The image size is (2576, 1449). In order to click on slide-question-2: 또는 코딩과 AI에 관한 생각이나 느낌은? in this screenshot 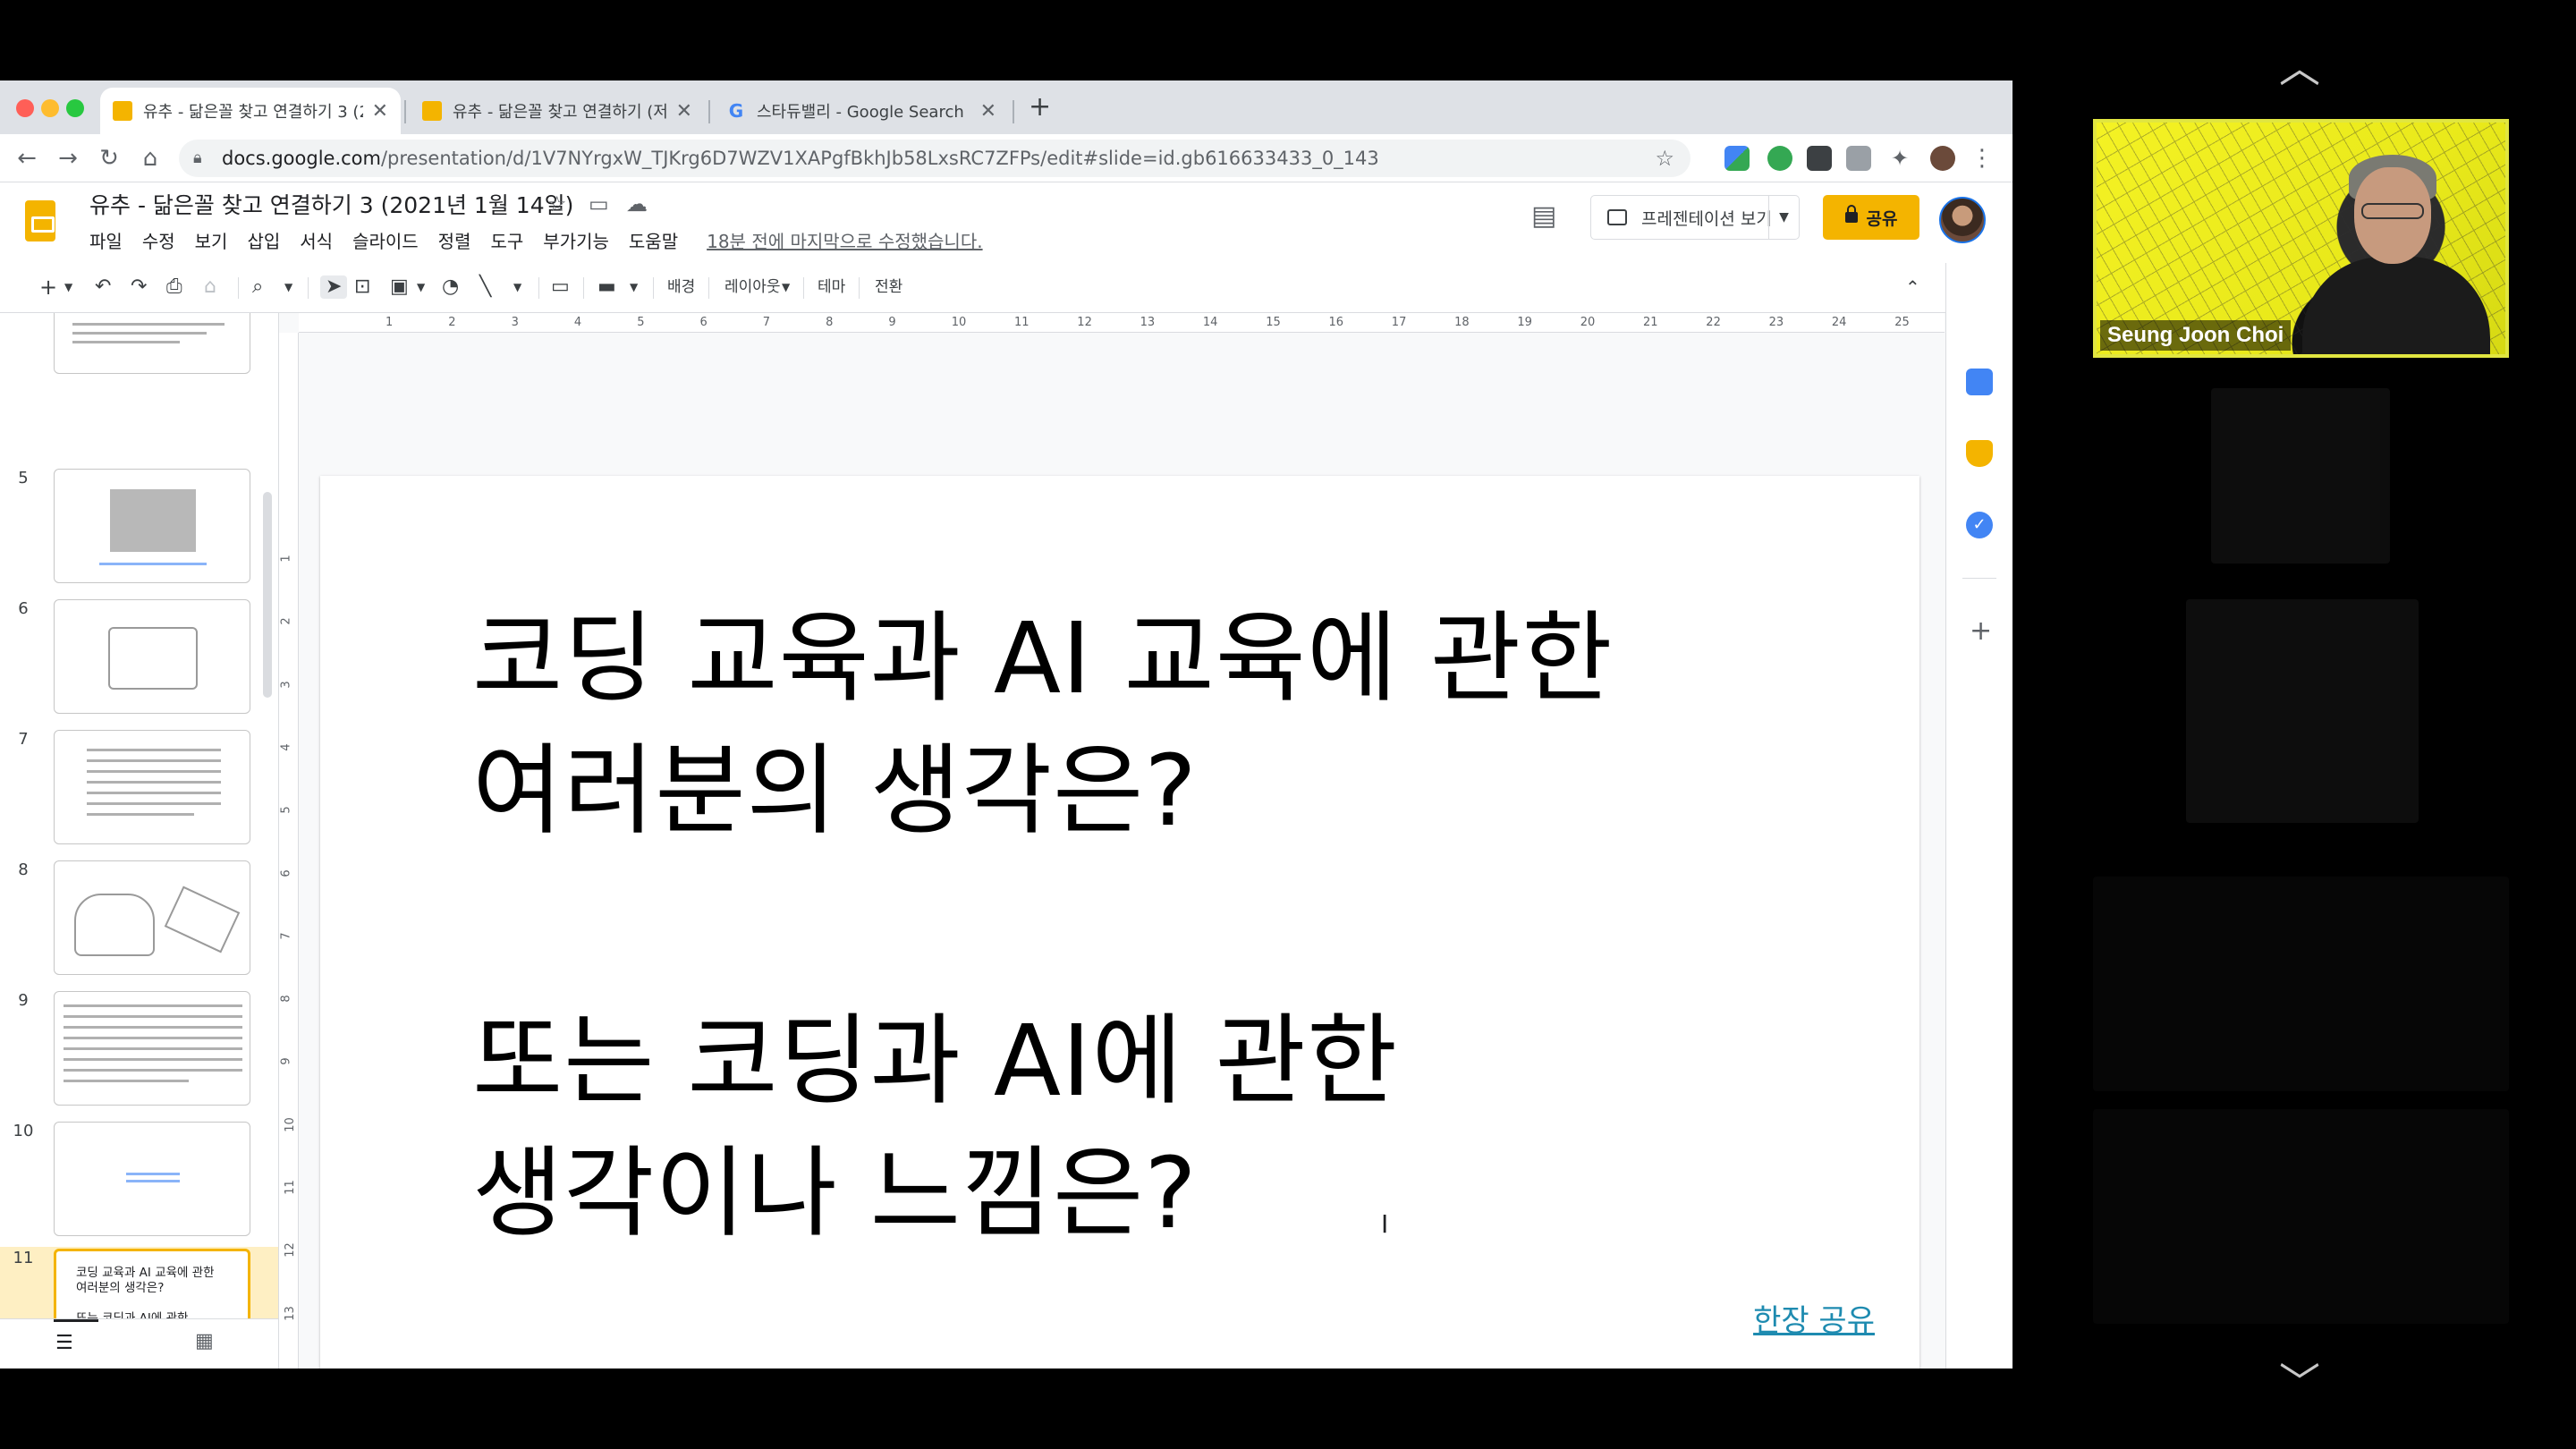, I will do `click(935, 1127)`.